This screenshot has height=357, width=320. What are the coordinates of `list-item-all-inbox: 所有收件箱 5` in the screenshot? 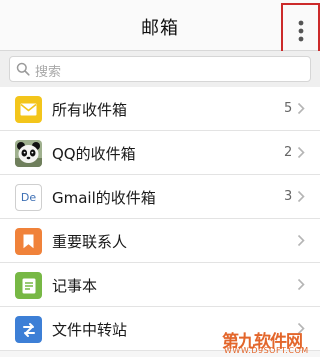 It's located at (160, 109).